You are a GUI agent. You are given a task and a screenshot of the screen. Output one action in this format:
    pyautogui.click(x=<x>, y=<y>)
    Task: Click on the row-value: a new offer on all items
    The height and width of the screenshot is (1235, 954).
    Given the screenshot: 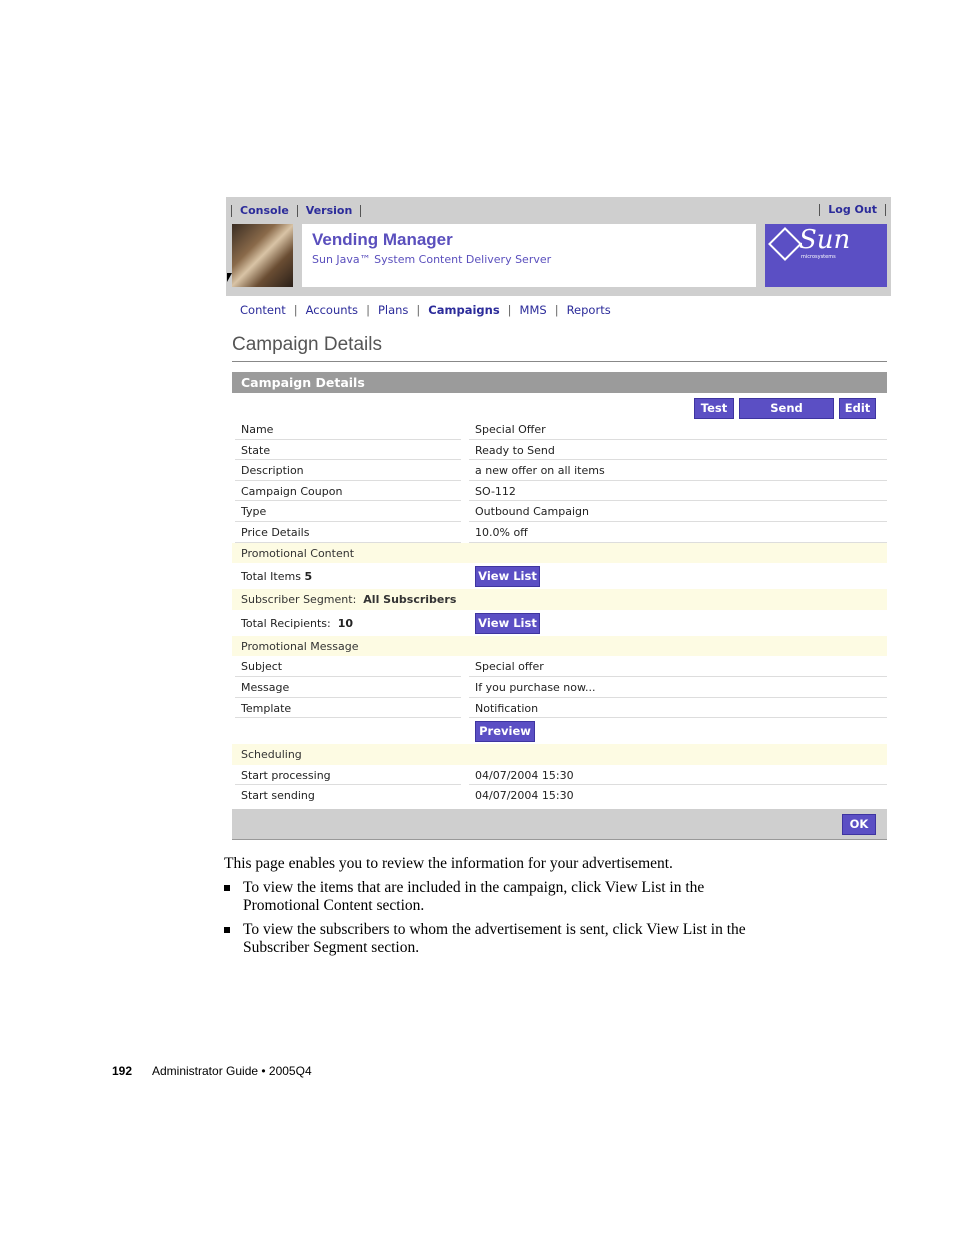 What is the action you would take?
    pyautogui.click(x=540, y=471)
    